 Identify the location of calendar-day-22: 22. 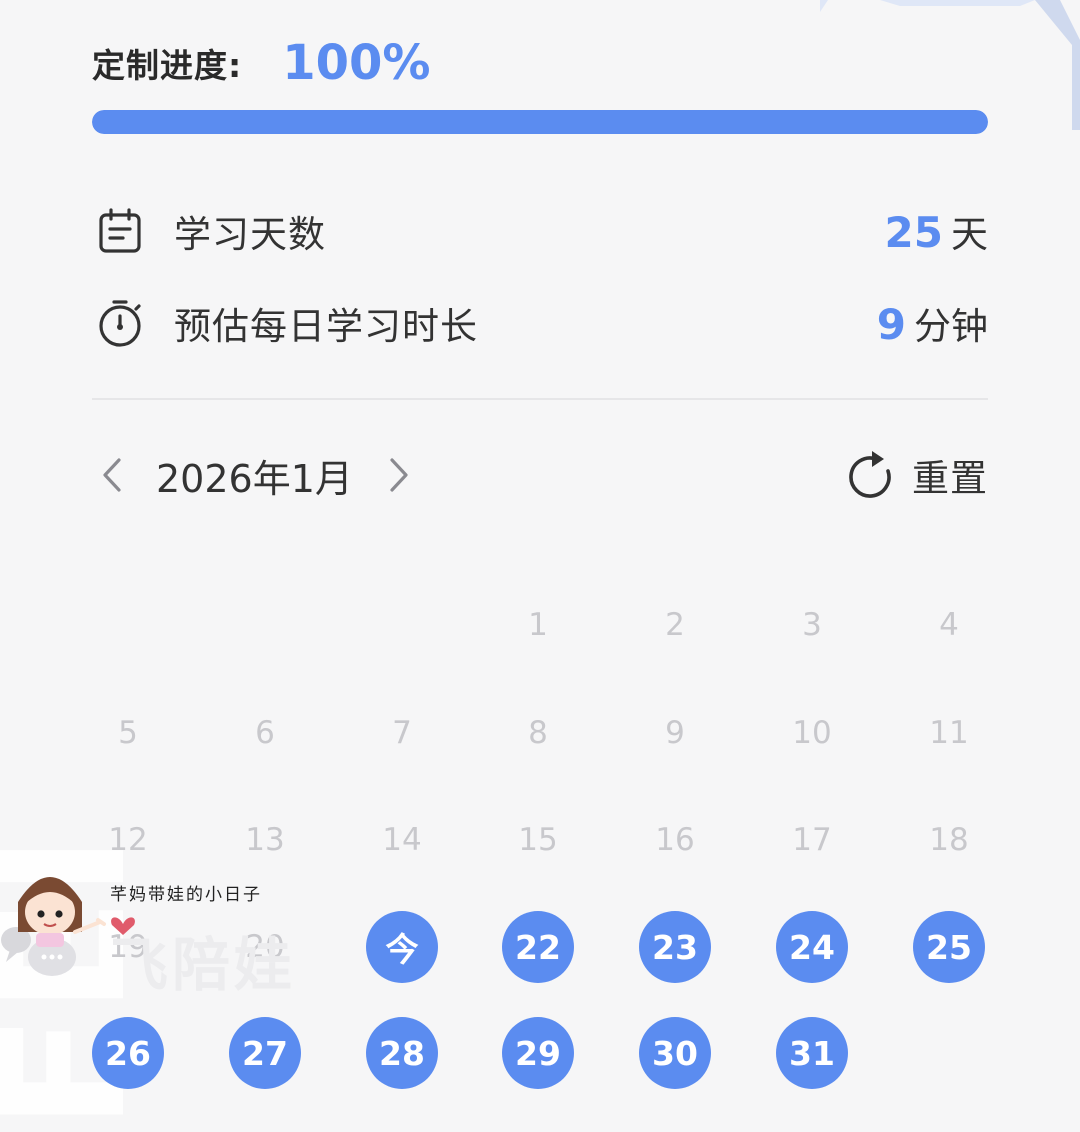
(538, 947).